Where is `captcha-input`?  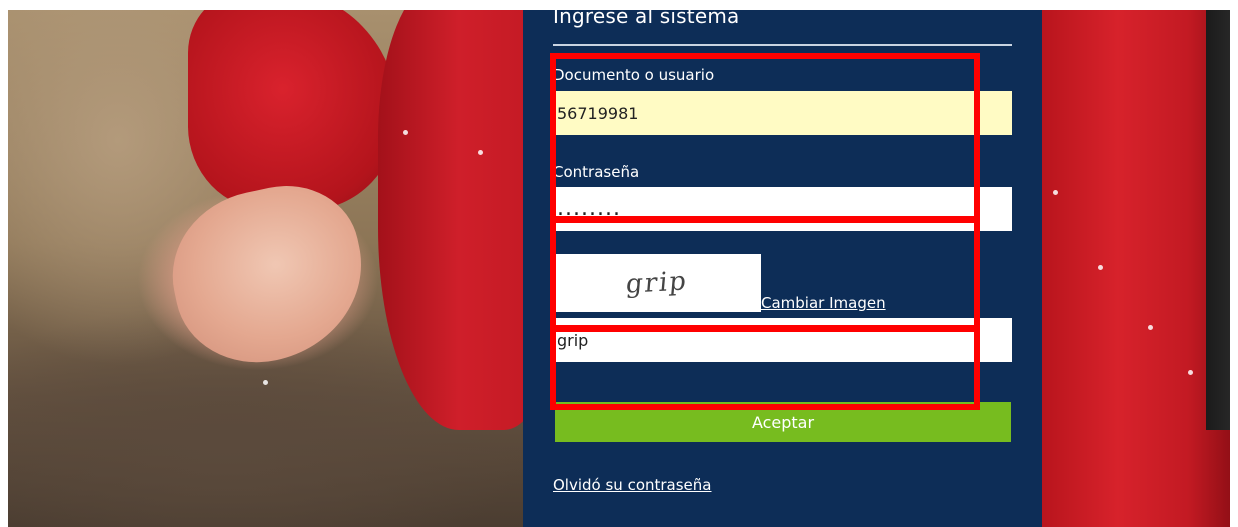
captcha-input is located at coordinates (782, 340).